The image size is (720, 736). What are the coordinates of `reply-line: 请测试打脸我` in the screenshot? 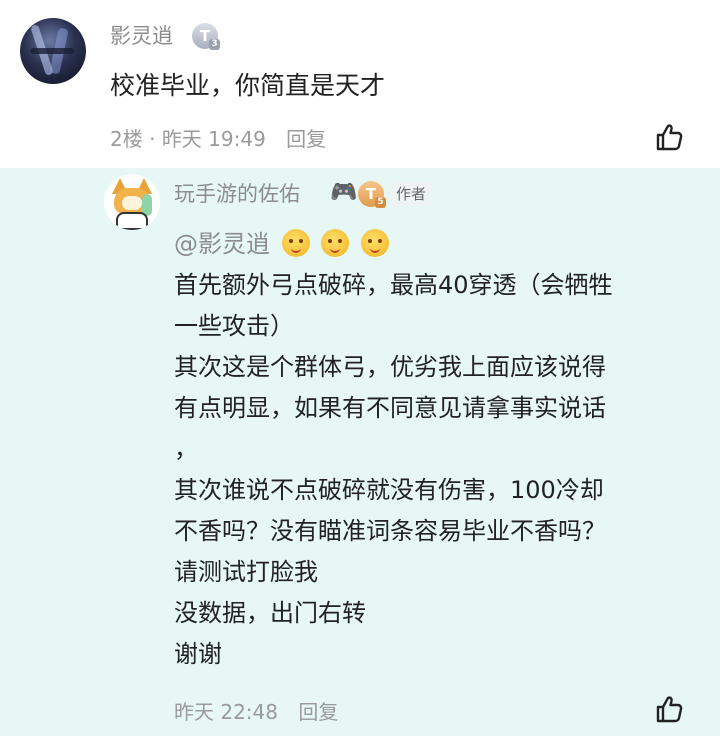 It's located at (246, 572).